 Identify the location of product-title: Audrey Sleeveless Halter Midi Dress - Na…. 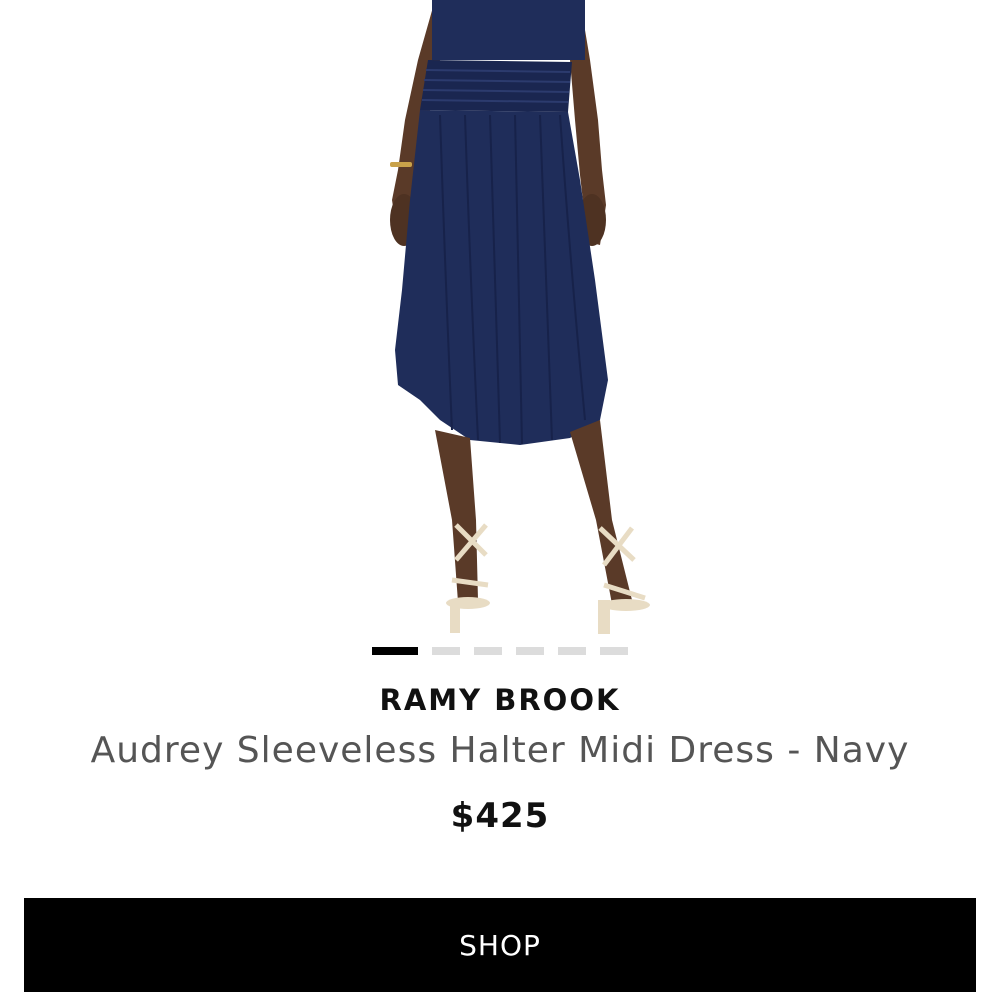
(500, 750).